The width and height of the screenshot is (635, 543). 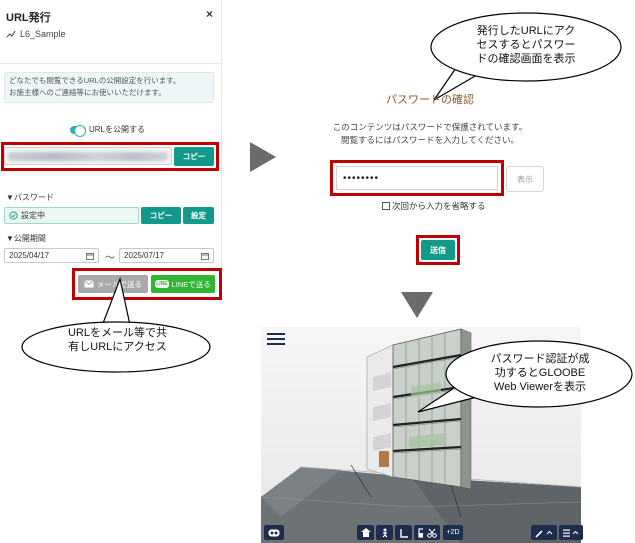 I want to click on skip-checkbox-label: 次回から入力を省略する, so click(x=439, y=206).